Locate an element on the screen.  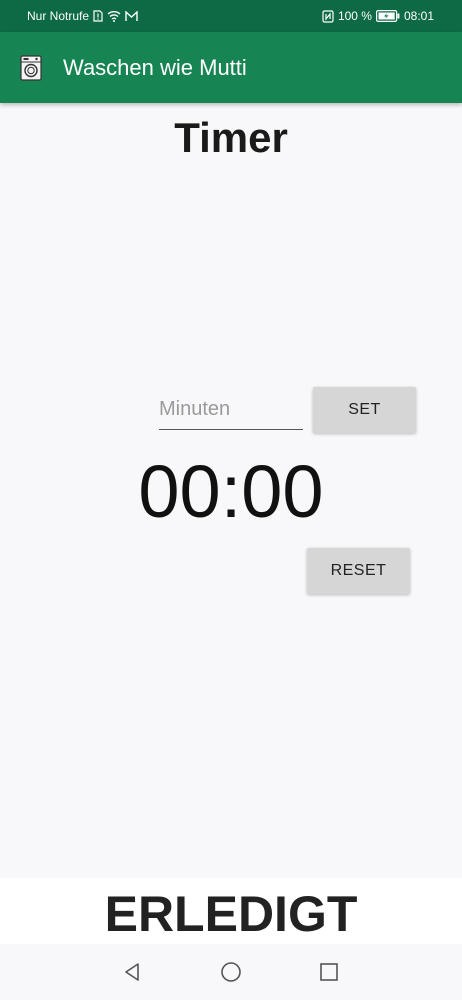
nav-bar is located at coordinates (231, 972).